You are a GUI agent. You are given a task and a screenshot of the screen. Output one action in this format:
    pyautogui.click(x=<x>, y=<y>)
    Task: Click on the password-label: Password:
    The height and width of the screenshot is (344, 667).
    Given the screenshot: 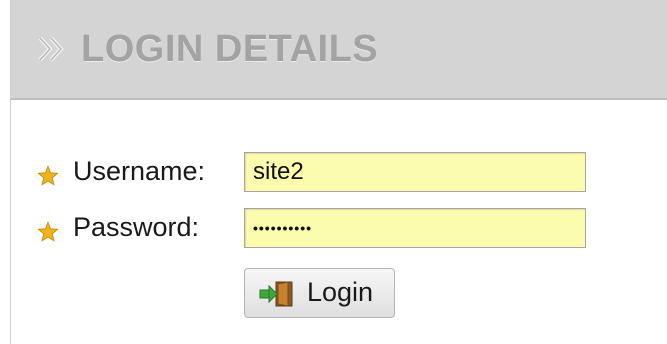 What is the action you would take?
    pyautogui.click(x=136, y=227)
    